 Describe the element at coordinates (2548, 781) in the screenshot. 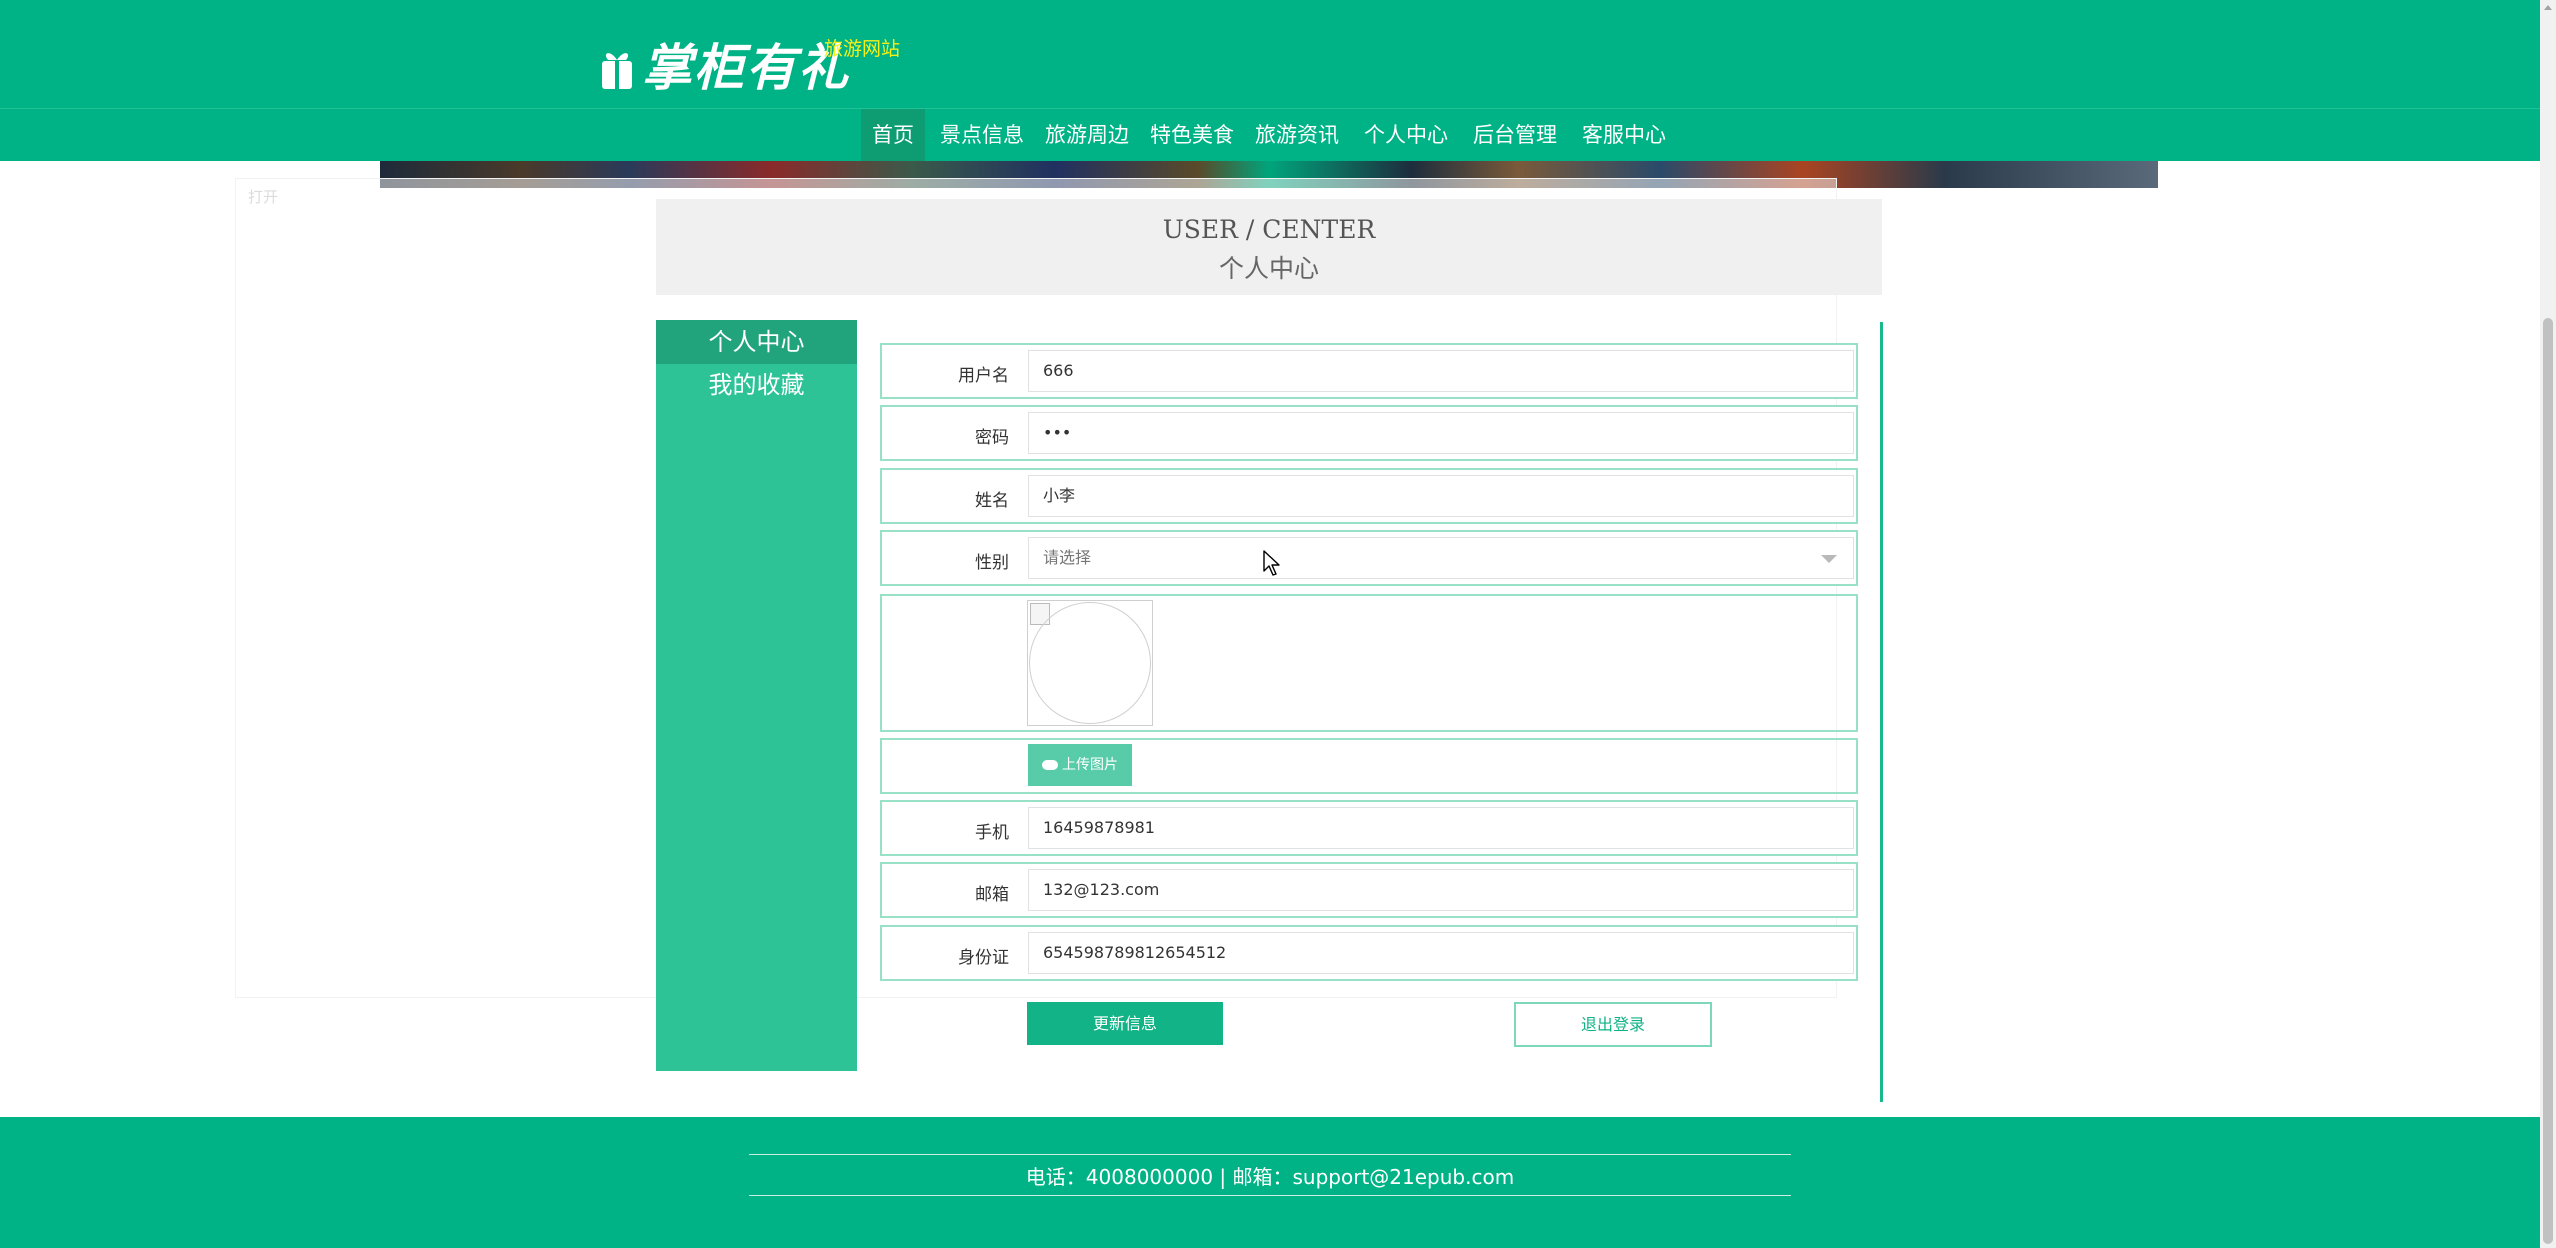

I see `scrollbar-thumb` at that location.